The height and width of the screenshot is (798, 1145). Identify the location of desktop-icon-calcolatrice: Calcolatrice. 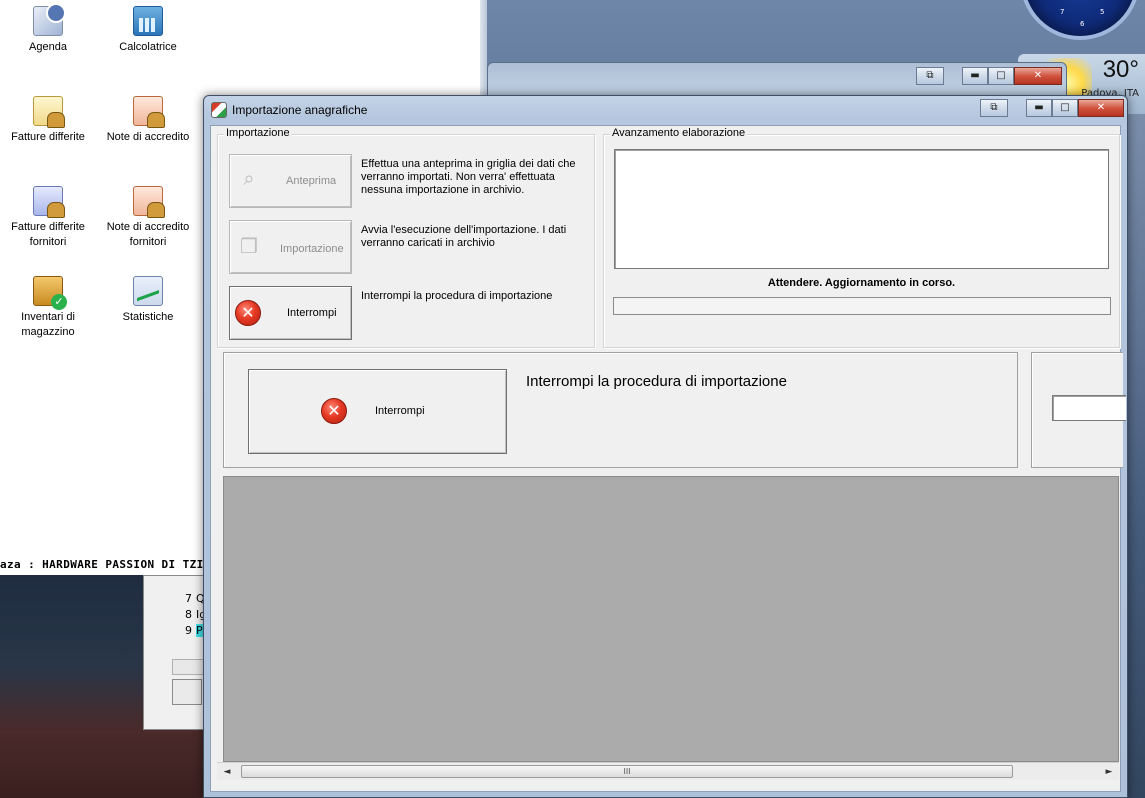
(148, 30).